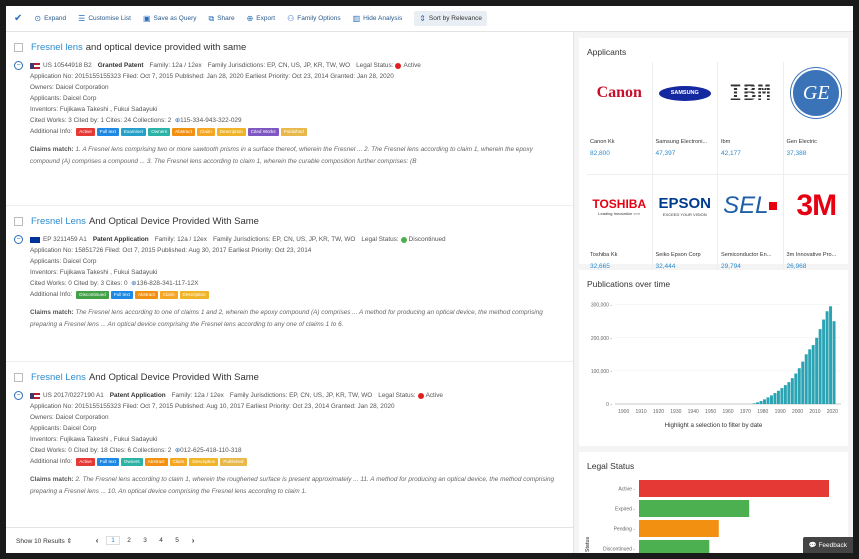  Describe the element at coordinates (113, 540) in the screenshot. I see `page-link: 1` at that location.